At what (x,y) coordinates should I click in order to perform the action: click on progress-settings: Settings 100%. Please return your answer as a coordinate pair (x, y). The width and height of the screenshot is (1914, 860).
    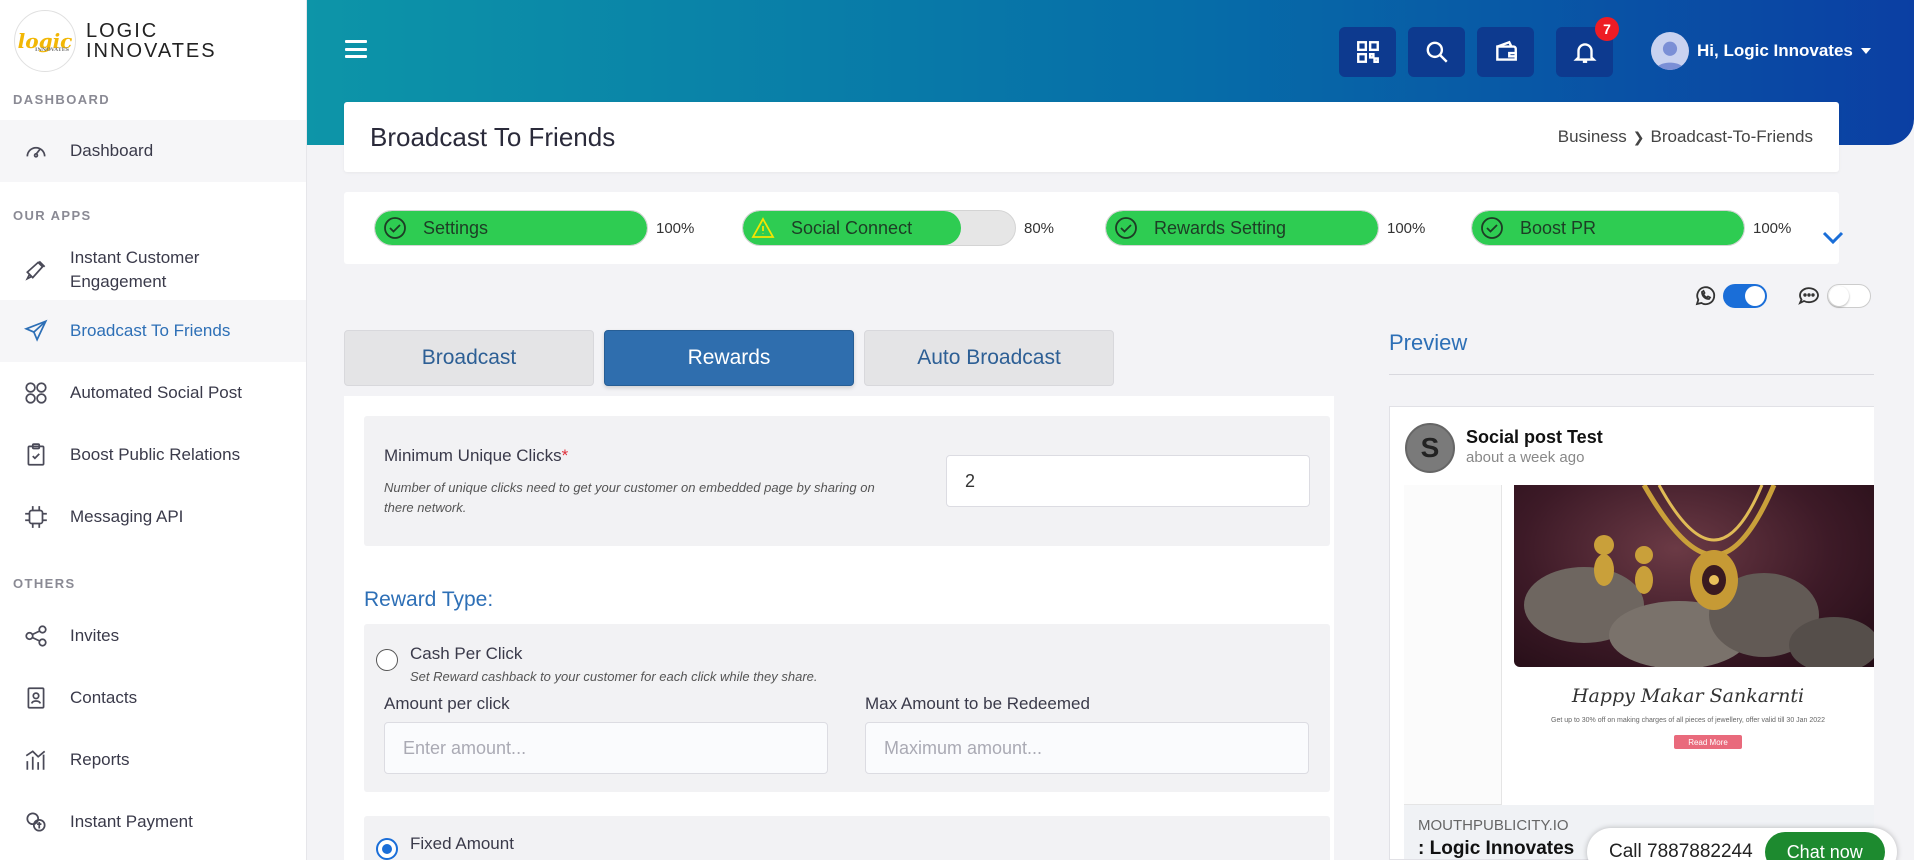
    Looking at the image, I should click on (534, 228).